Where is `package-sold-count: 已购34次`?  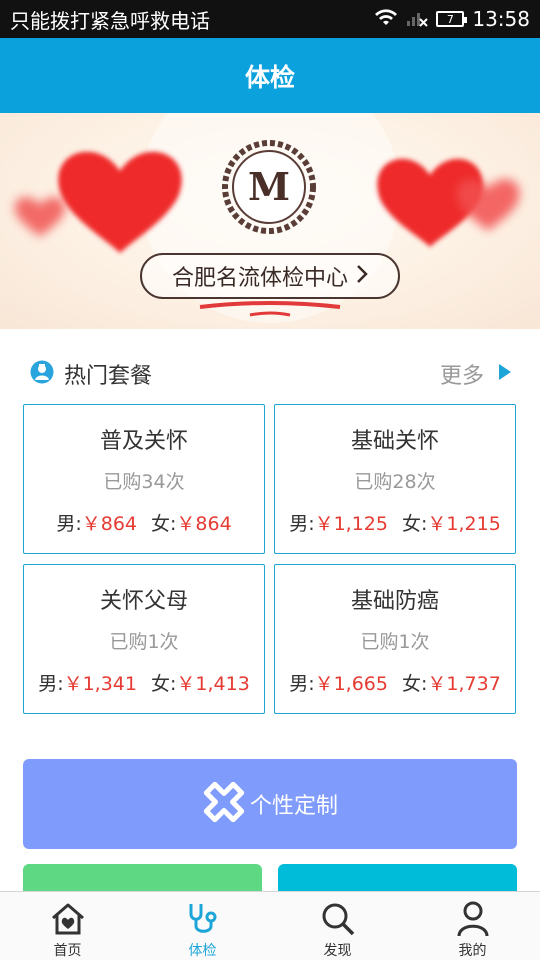
package-sold-count: 已购34次 is located at coordinates (144, 482).